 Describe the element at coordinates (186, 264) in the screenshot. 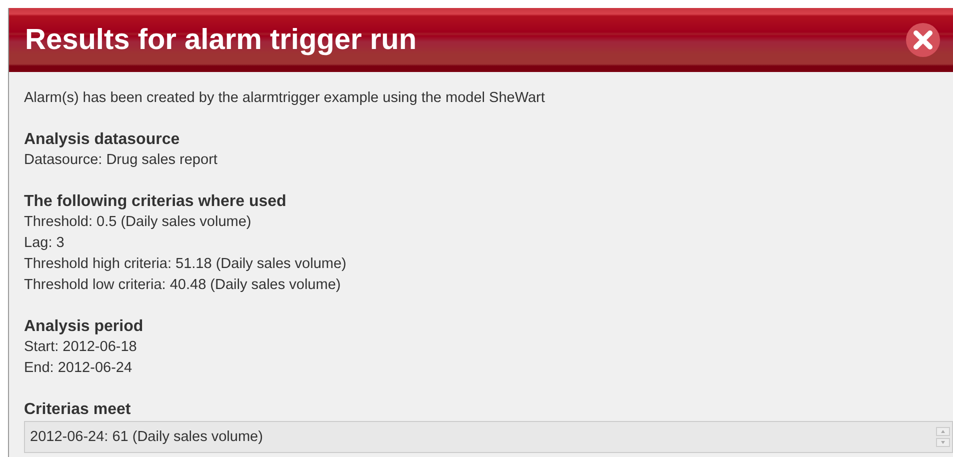

I see `info-line: Threshold high criteria: 51.18 (Daily sales volume)` at that location.